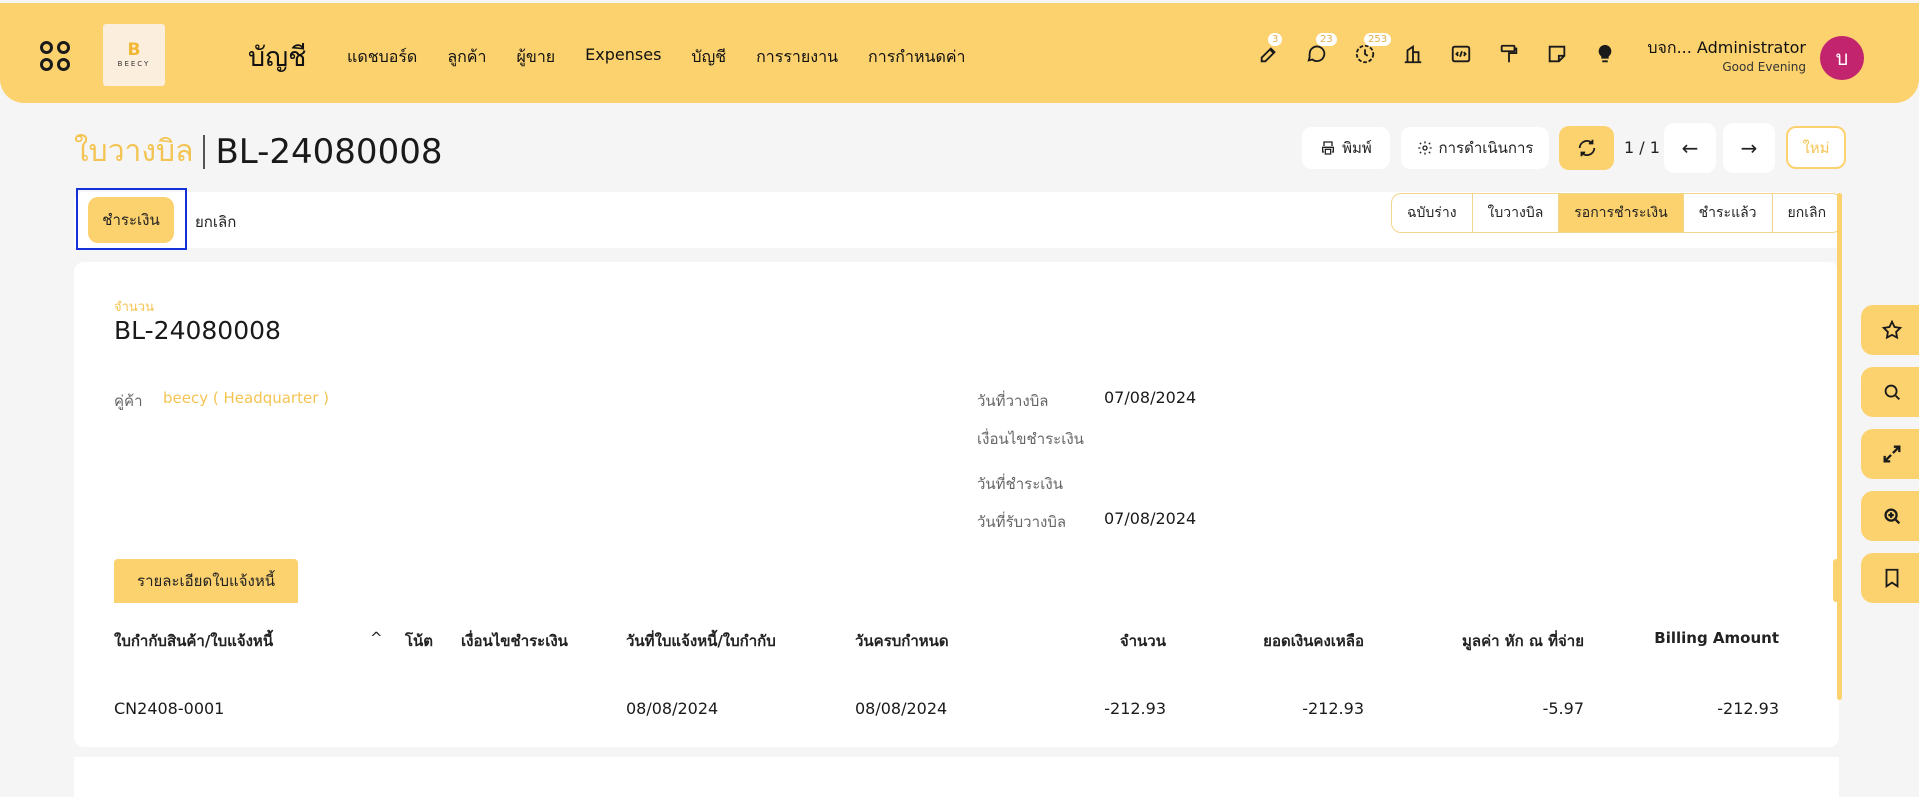  What do you see at coordinates (193, 641) in the screenshot?
I see `col-invoice: ใบกำกับสินค้า/ใบแจ้งหนี้` at bounding box center [193, 641].